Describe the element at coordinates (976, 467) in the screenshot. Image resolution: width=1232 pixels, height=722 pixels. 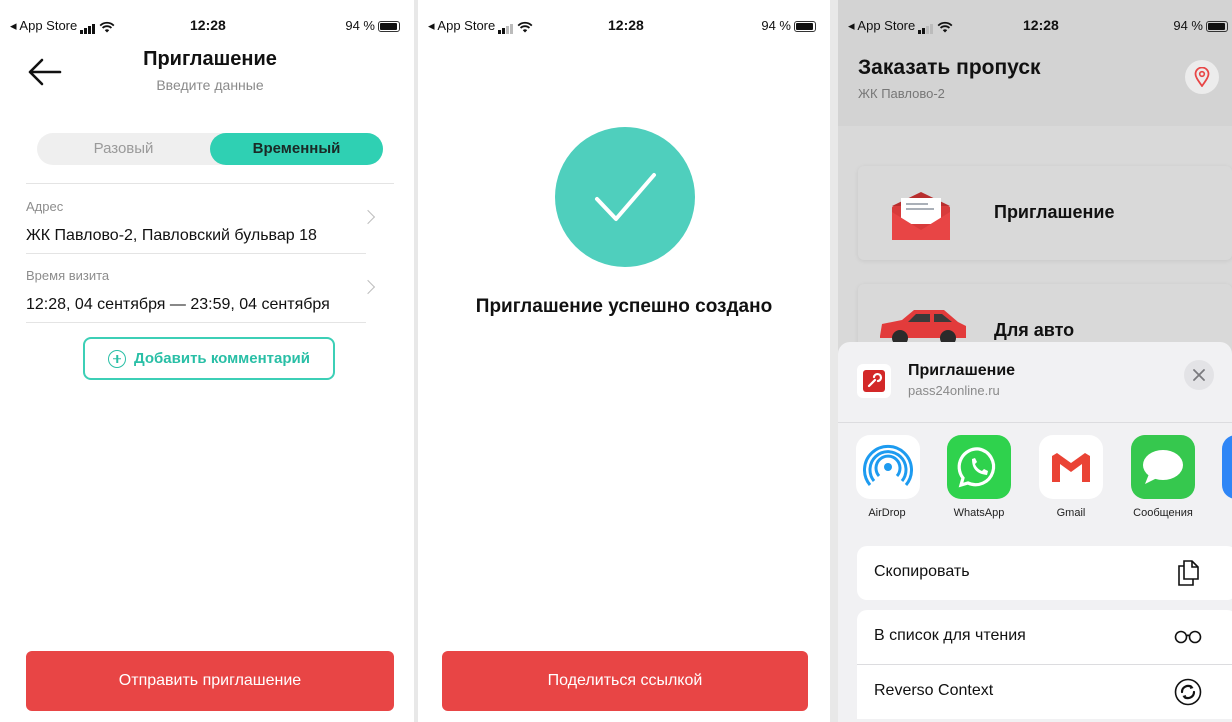
I see `whatsapp-icon` at that location.